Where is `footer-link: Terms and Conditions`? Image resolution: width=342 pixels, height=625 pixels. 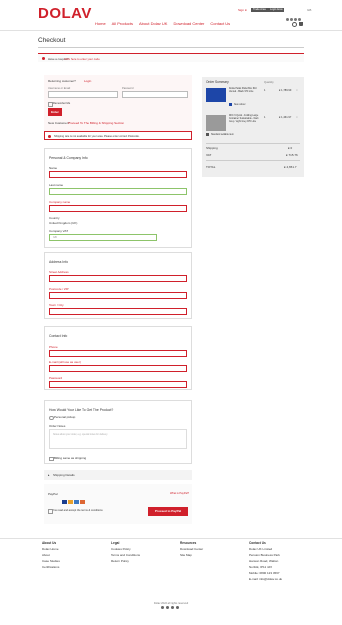 footer-link: Terms and Conditions is located at coordinates (141, 555).